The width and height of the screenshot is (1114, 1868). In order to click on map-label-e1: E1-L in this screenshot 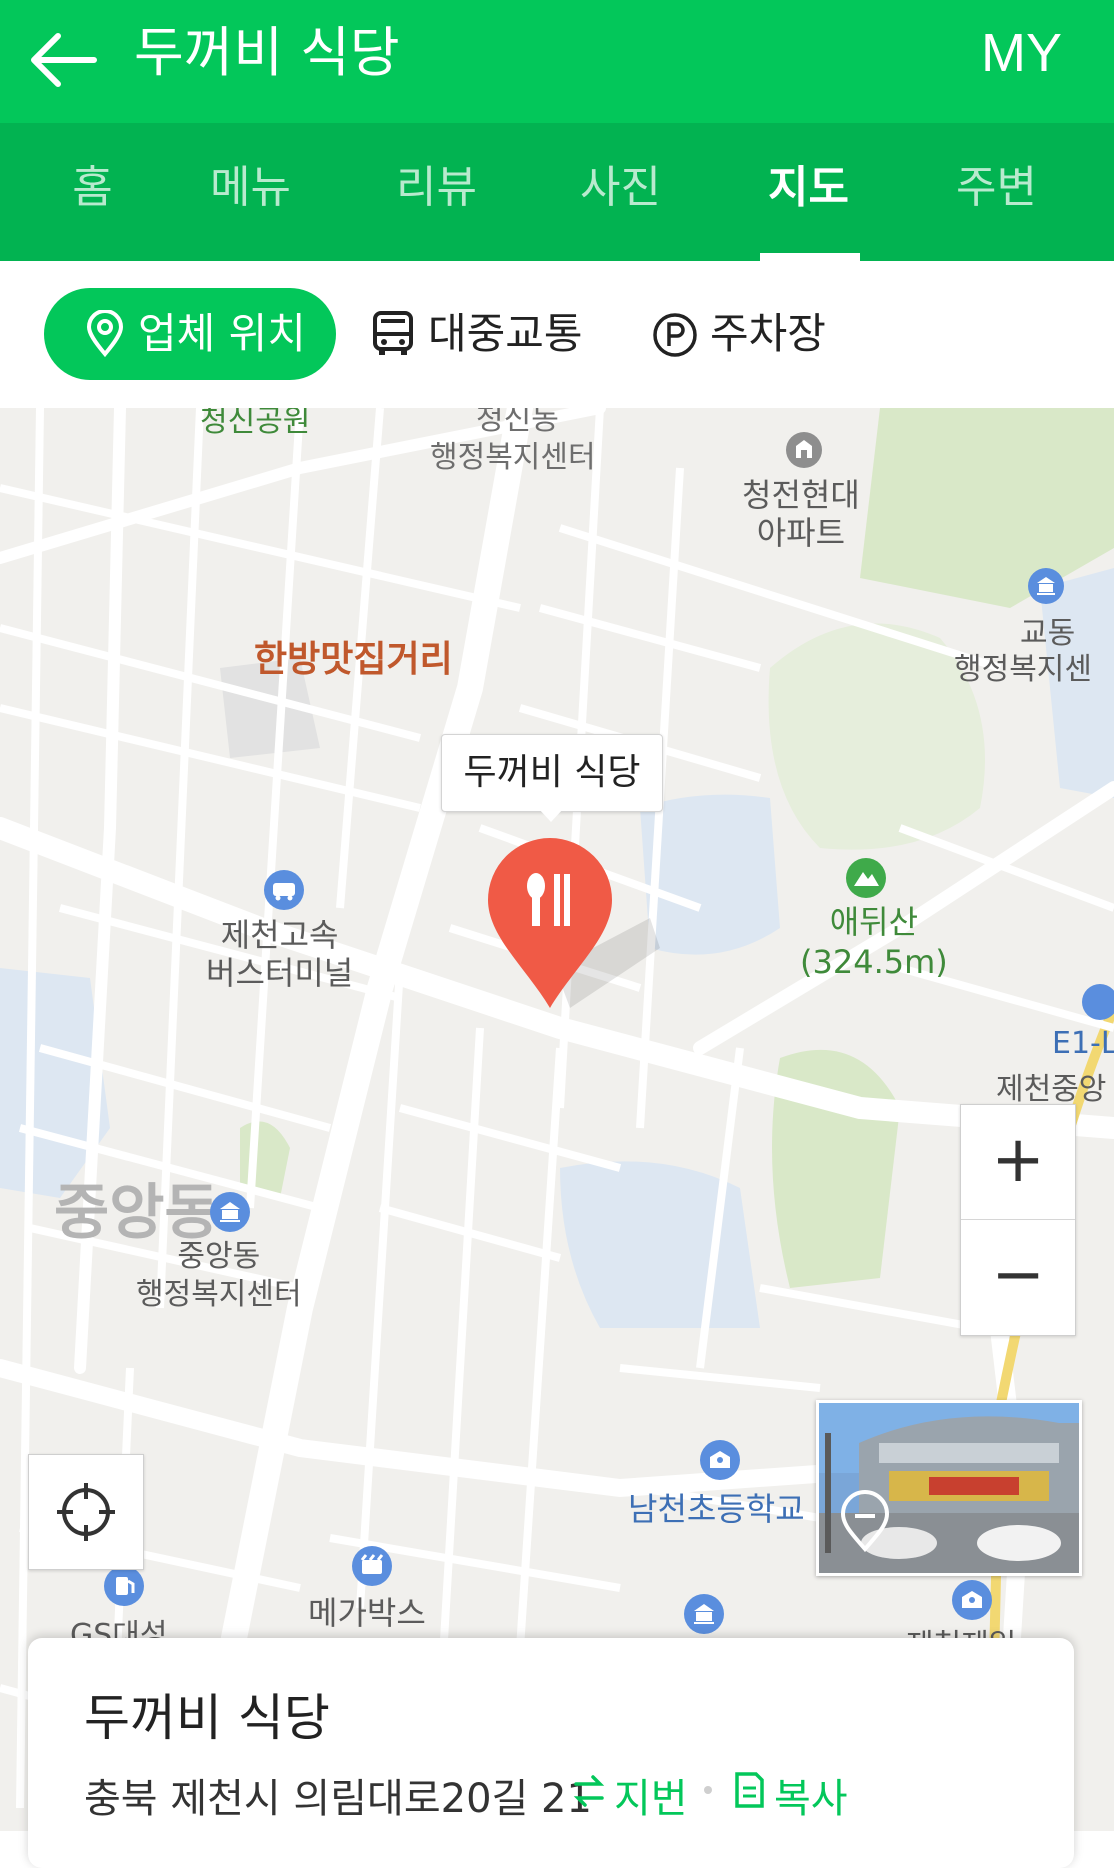, I will do `click(1083, 1043)`.